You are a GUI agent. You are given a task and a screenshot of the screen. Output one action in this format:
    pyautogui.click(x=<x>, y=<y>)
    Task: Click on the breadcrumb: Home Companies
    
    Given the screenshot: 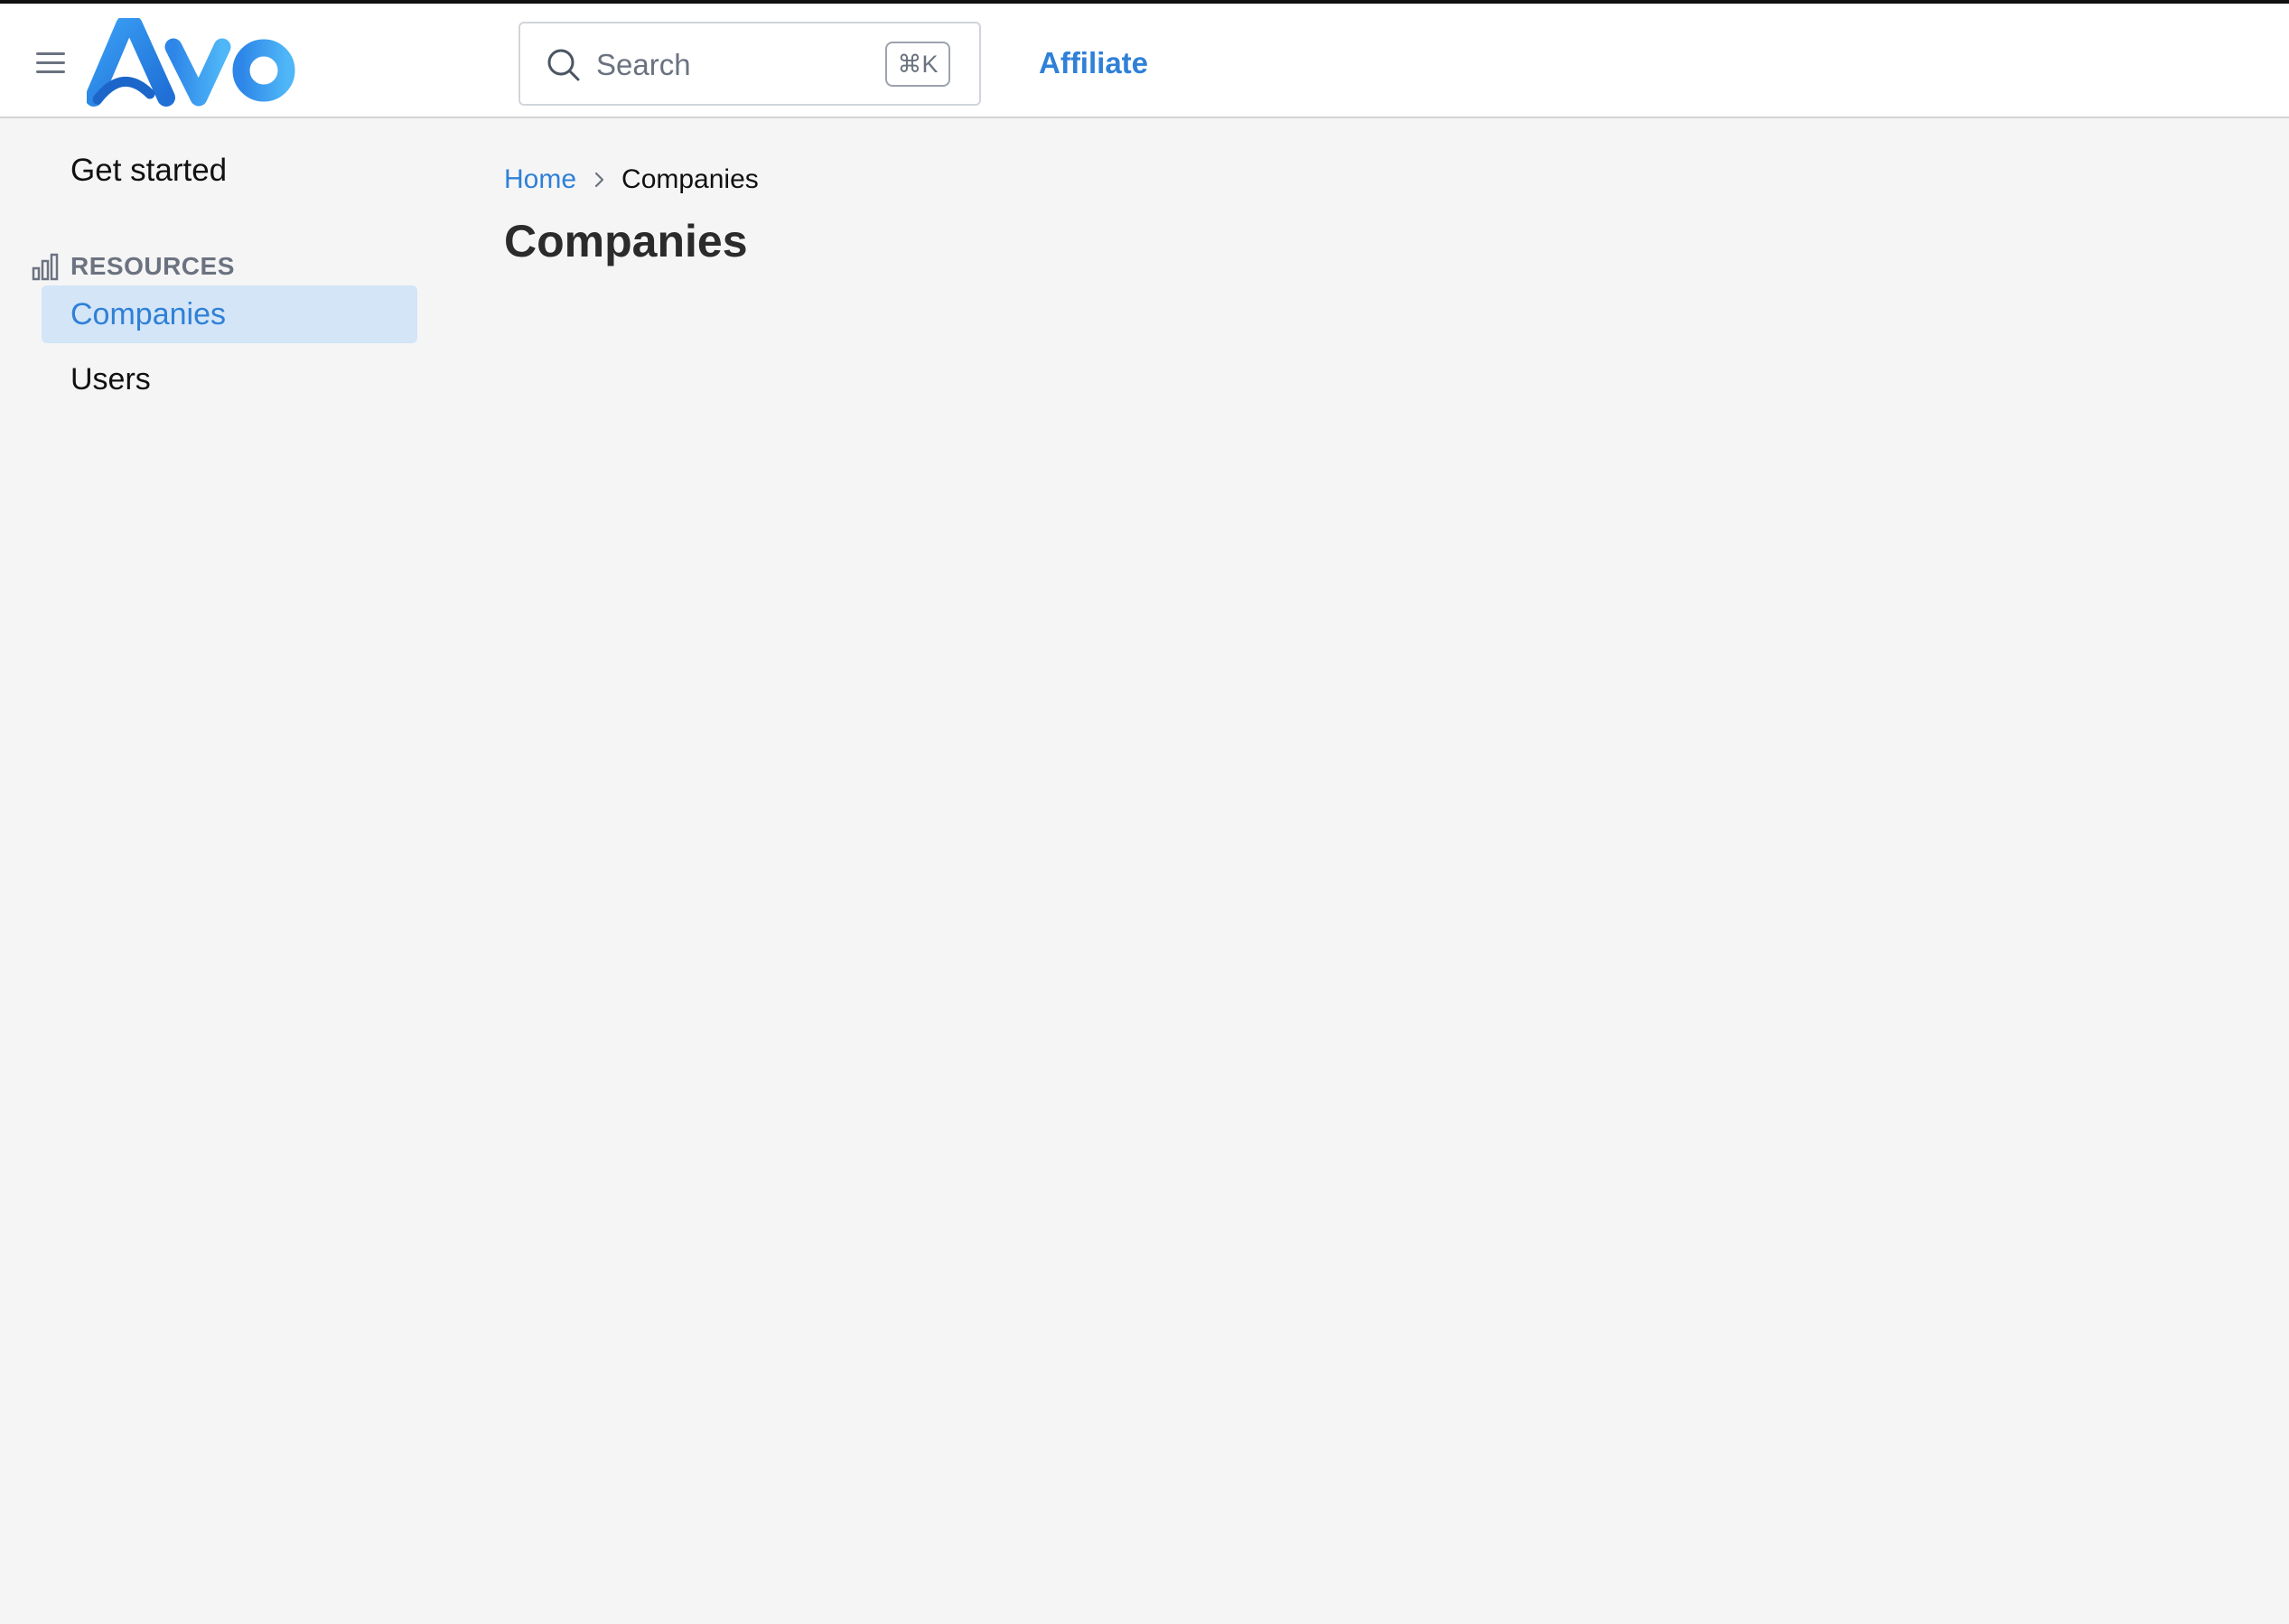 What is the action you would take?
    pyautogui.click(x=631, y=179)
    